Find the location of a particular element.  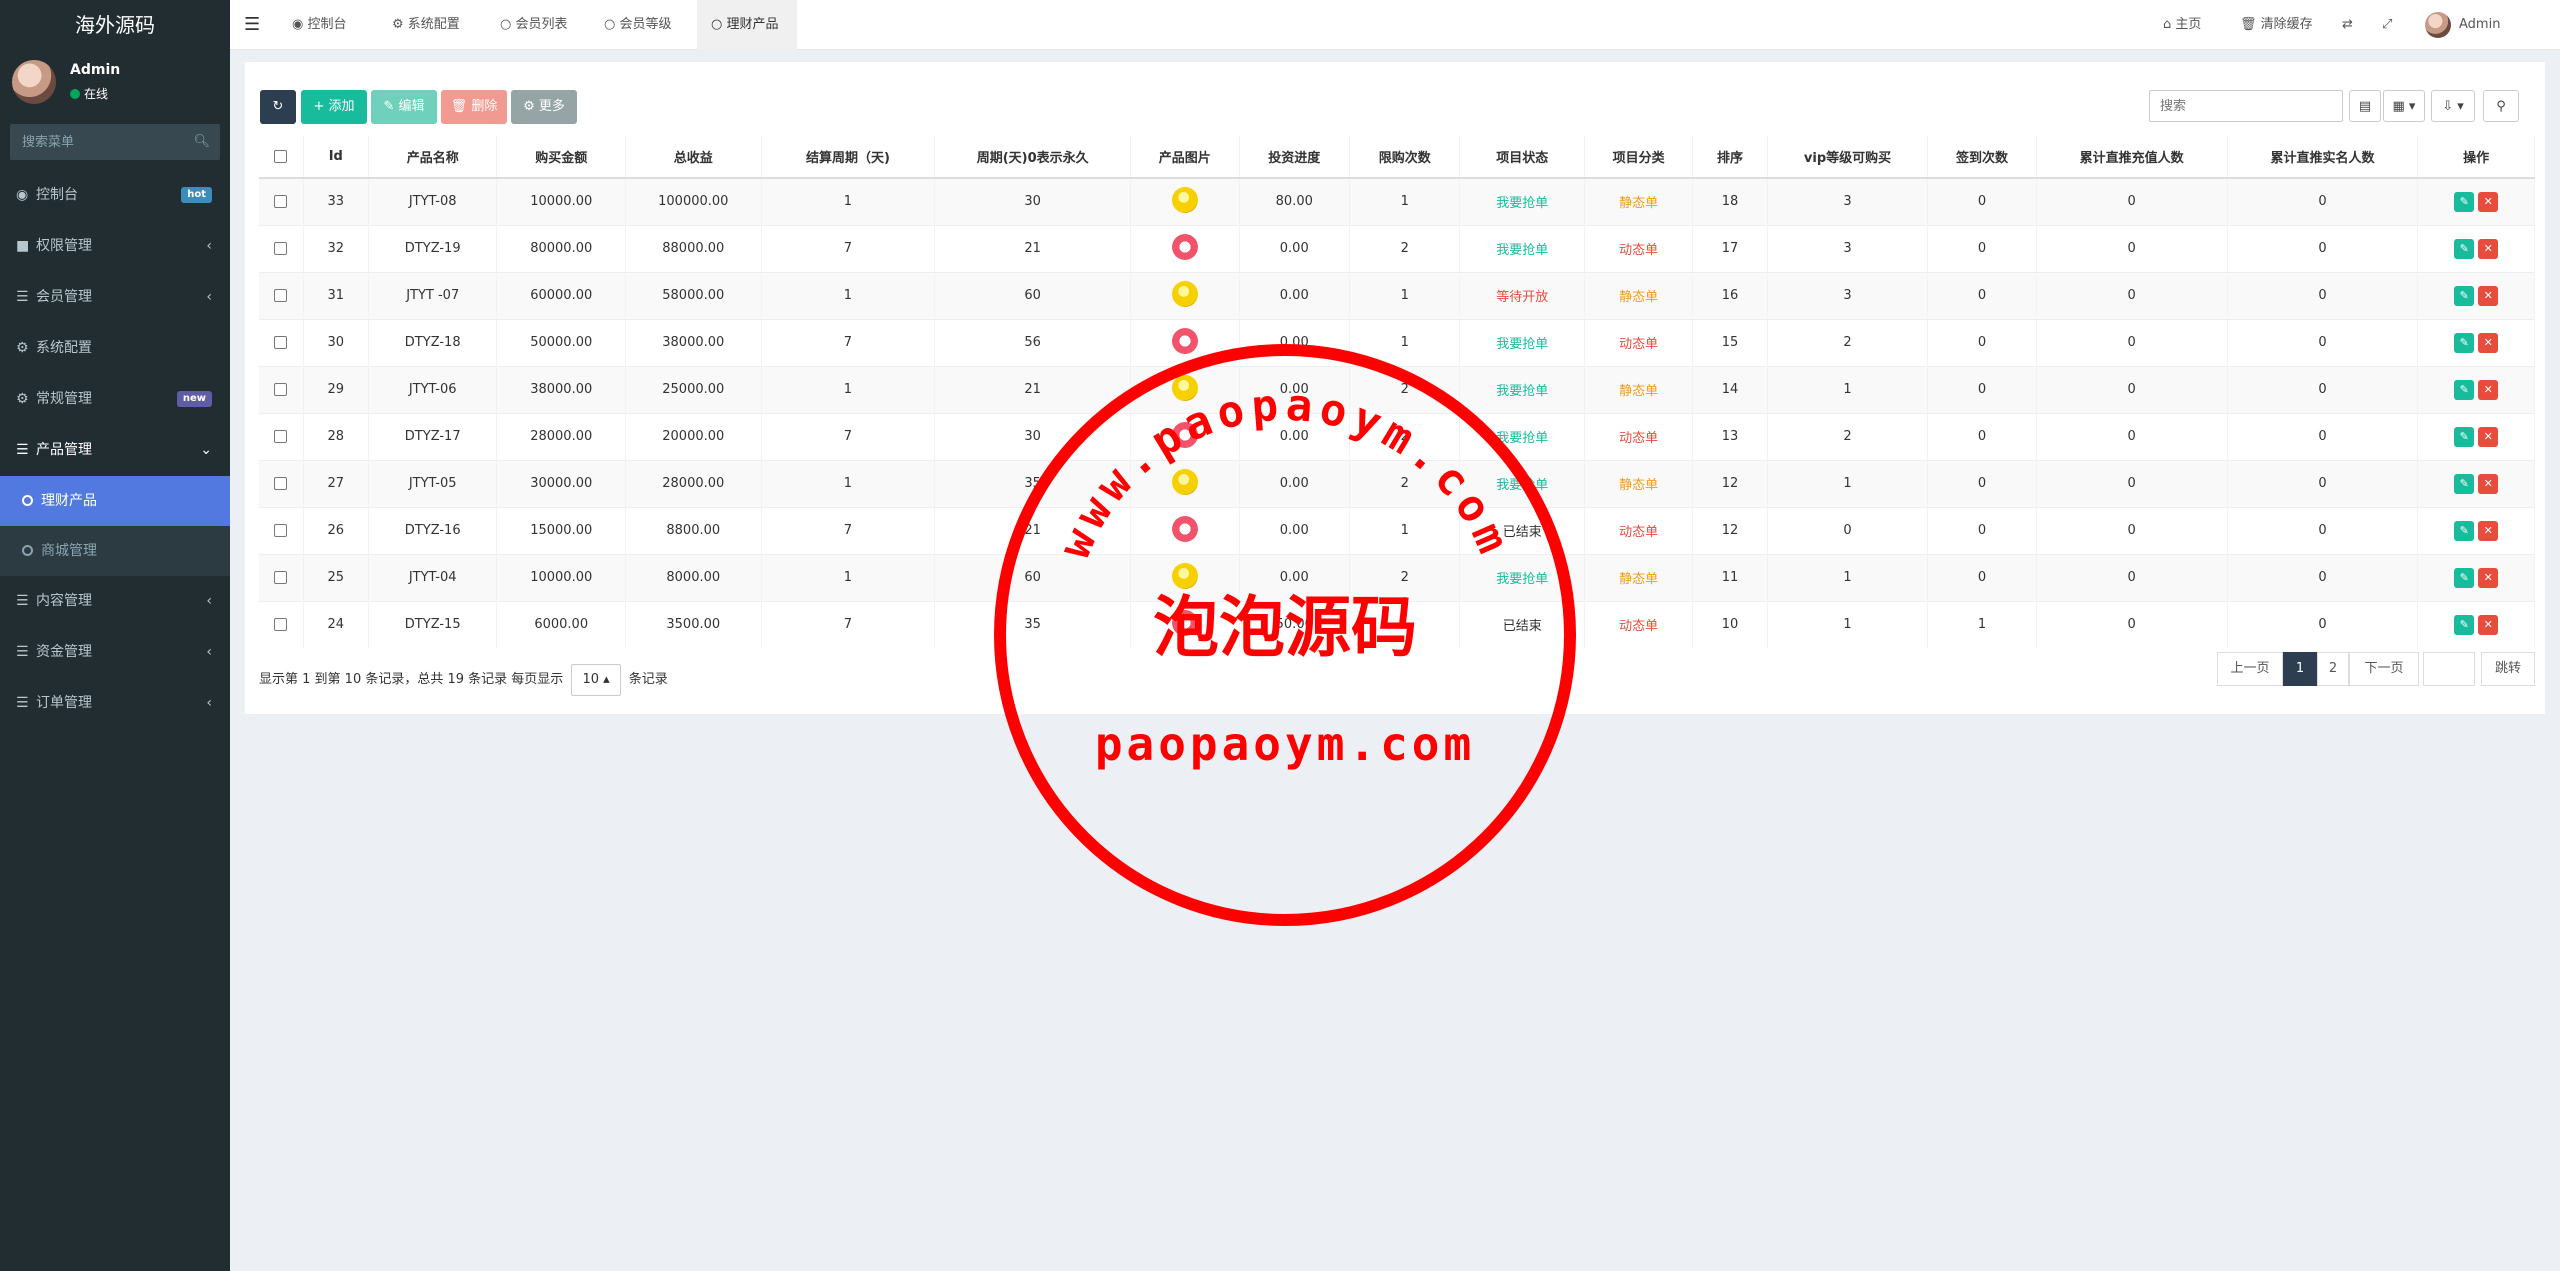

column-header: 总收益 is located at coordinates (693, 157).